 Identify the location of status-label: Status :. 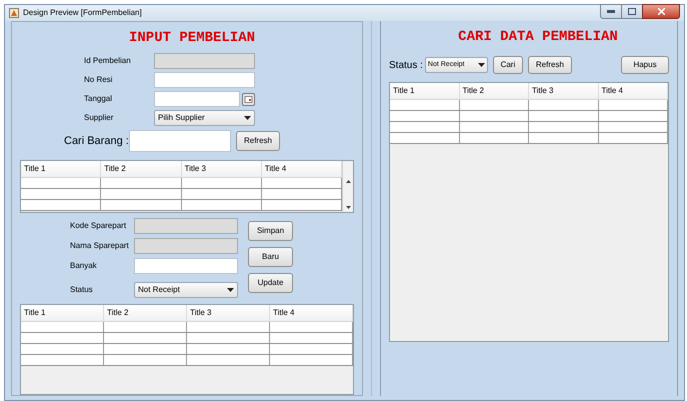
(406, 65).